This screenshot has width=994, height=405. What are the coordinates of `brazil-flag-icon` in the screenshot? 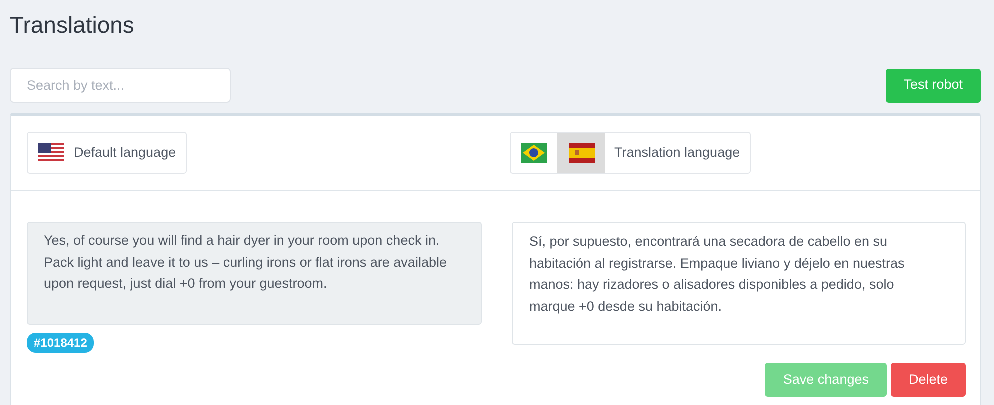 It's located at (533, 153).